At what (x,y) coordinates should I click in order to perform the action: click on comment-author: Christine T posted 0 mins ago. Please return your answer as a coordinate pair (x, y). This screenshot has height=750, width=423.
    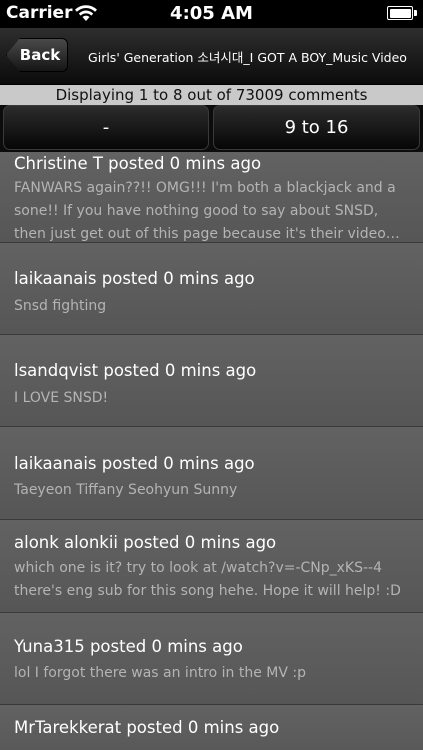
    Looking at the image, I should click on (138, 163).